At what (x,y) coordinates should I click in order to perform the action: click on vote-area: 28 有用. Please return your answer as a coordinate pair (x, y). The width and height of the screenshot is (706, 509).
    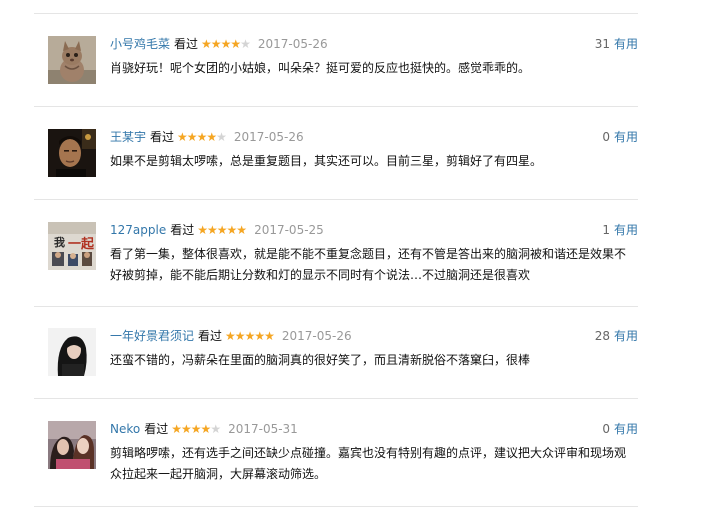
    Looking at the image, I should click on (616, 336).